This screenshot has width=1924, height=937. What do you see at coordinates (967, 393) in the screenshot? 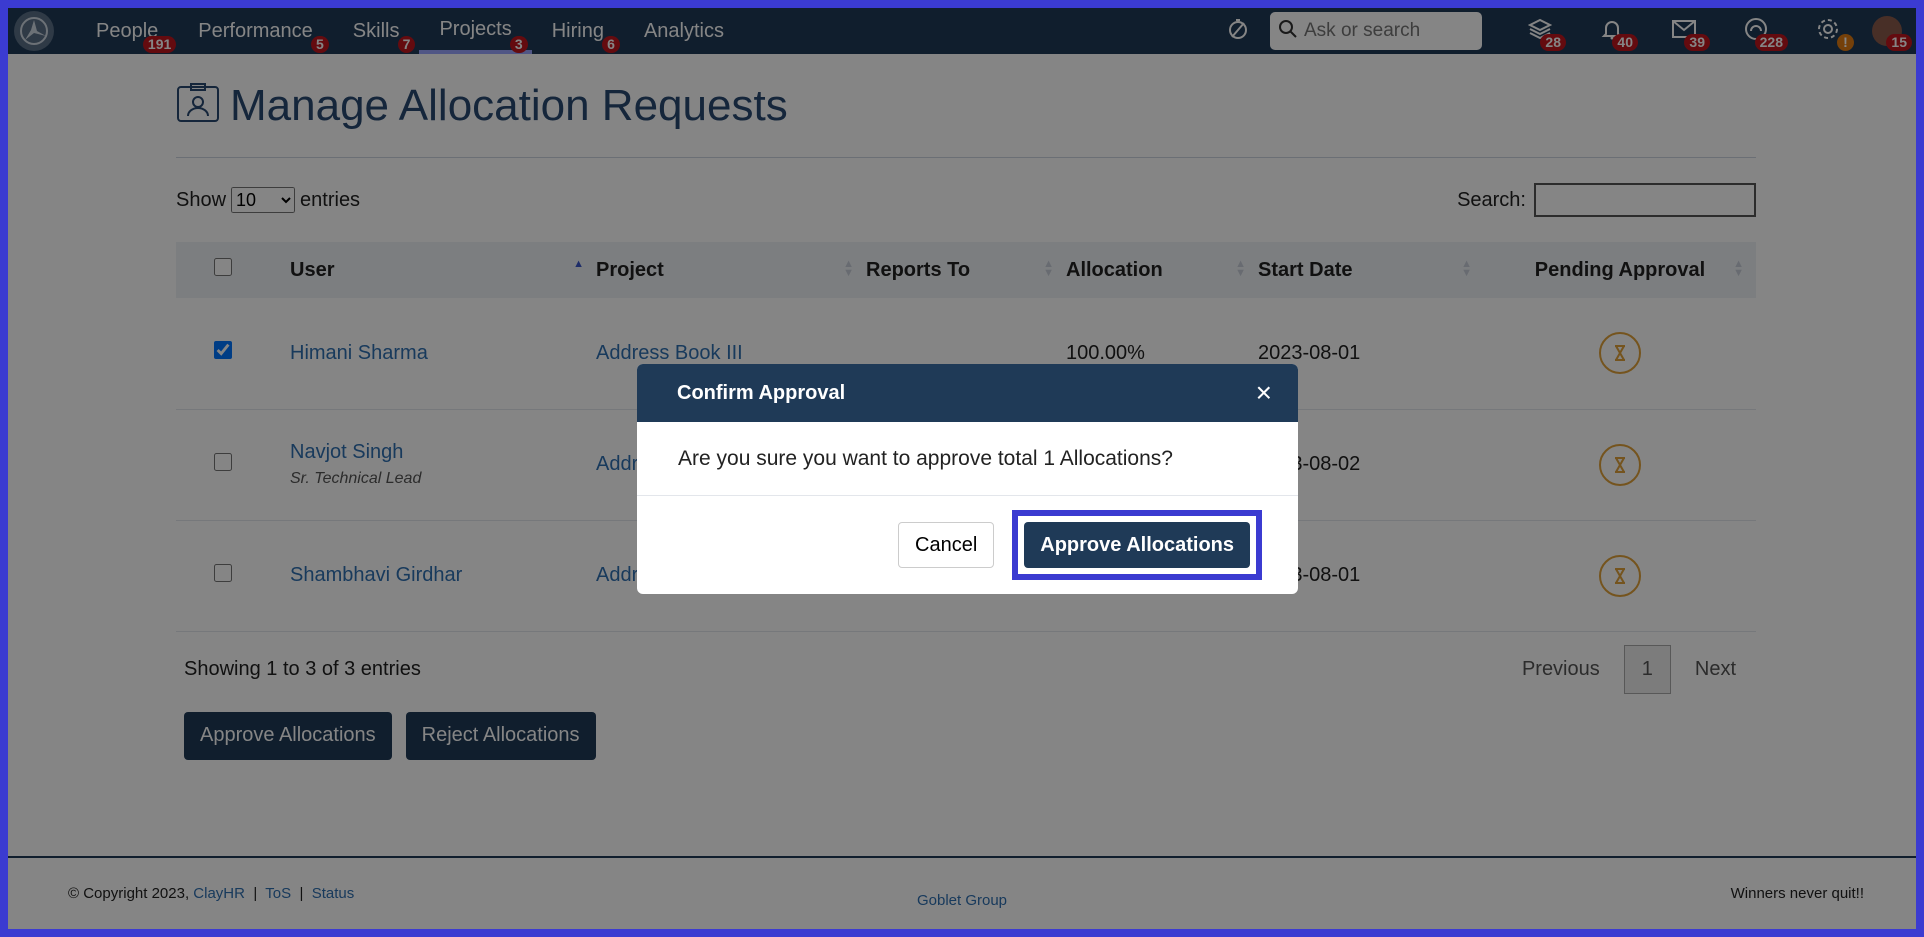
I see `modal-header: Confirm Approval ×` at bounding box center [967, 393].